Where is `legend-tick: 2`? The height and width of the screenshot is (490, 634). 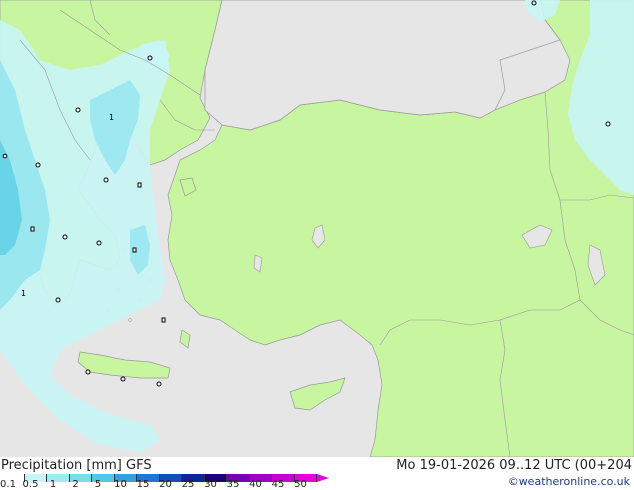
legend-tick: 2 is located at coordinates (75, 484).